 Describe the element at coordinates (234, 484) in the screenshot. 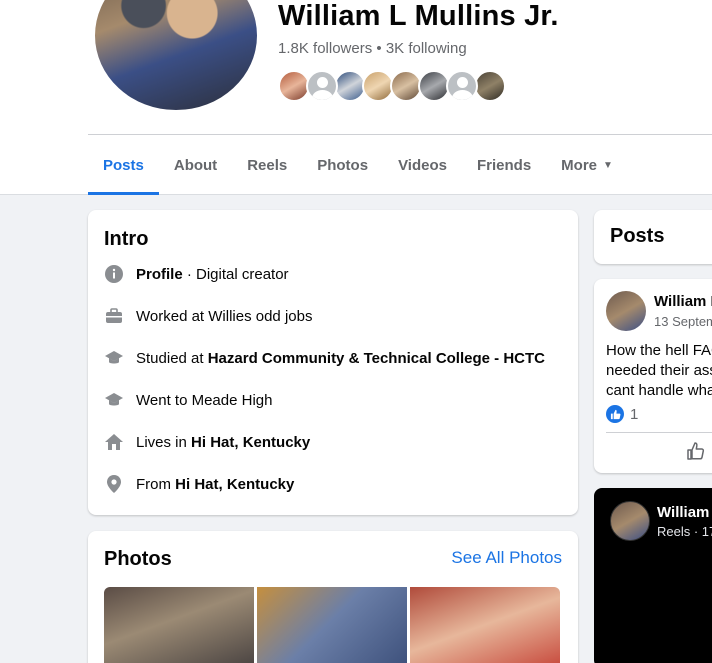

I see `intro-from-link: Hi Hat, Kentucky` at that location.